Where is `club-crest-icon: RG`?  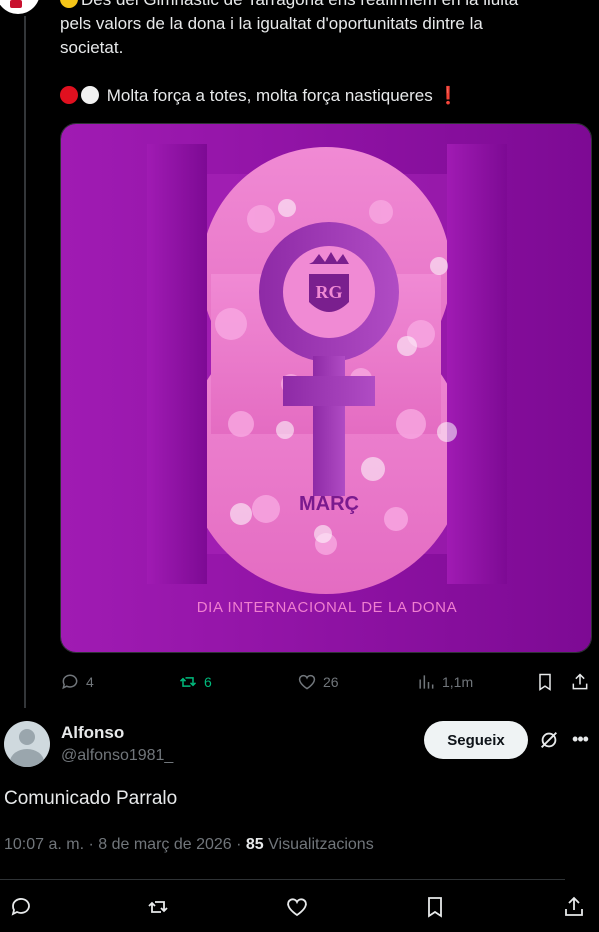
club-crest-icon: RG is located at coordinates (329, 282).